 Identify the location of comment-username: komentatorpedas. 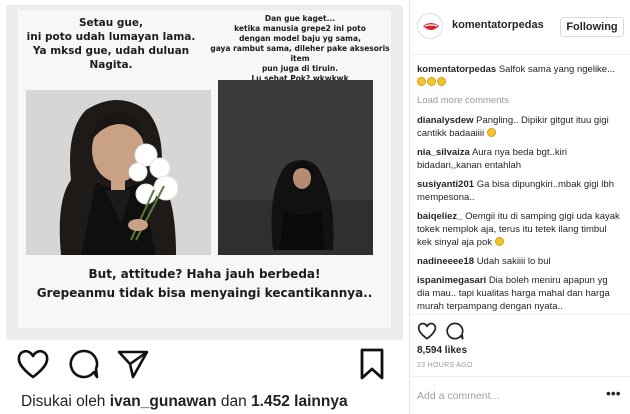
(456, 69).